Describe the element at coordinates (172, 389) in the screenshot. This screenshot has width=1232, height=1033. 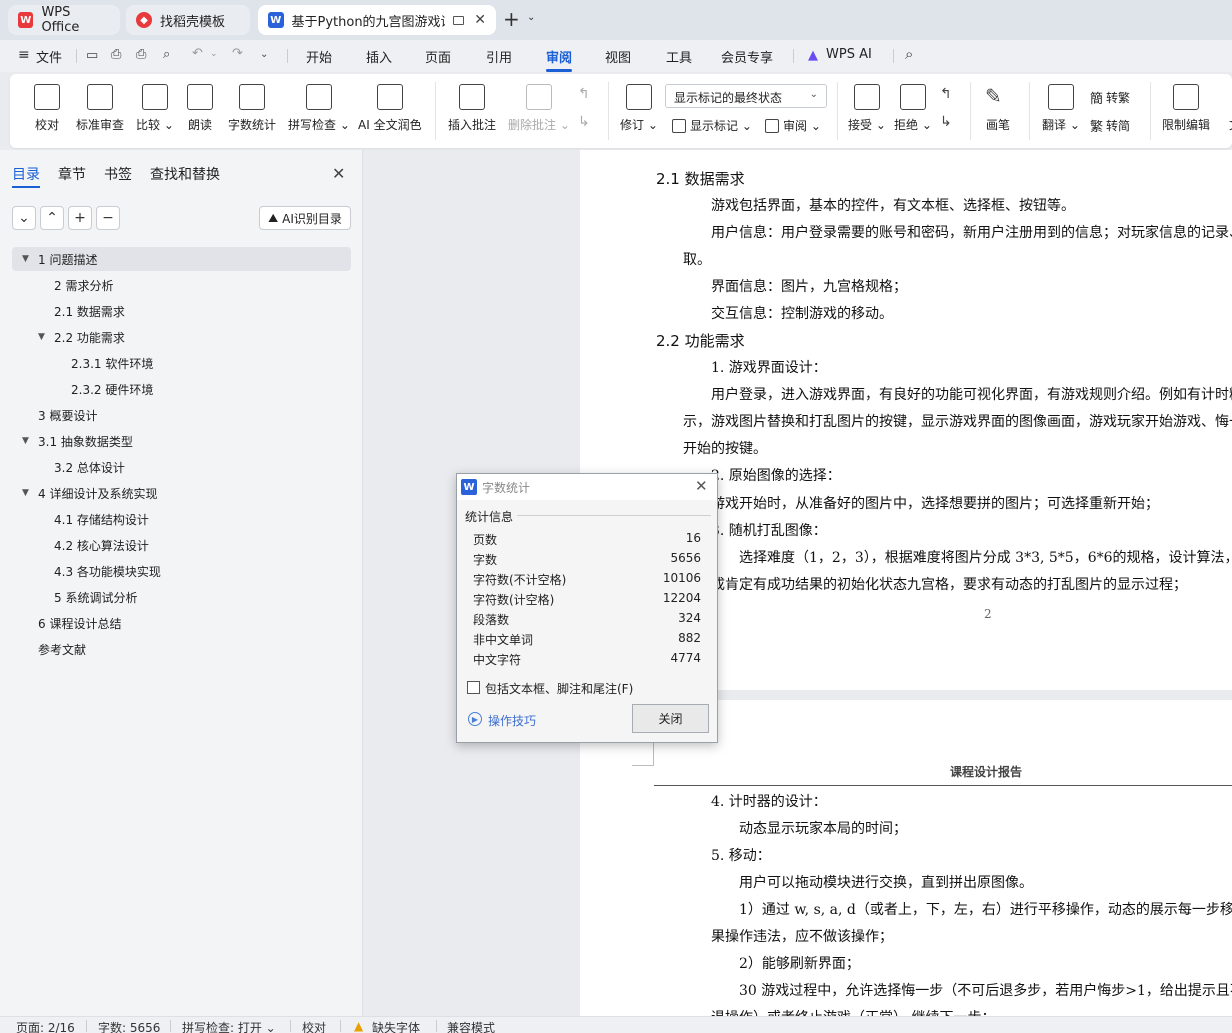
I see `toc-item: 2.3.2 硬件环境` at that location.